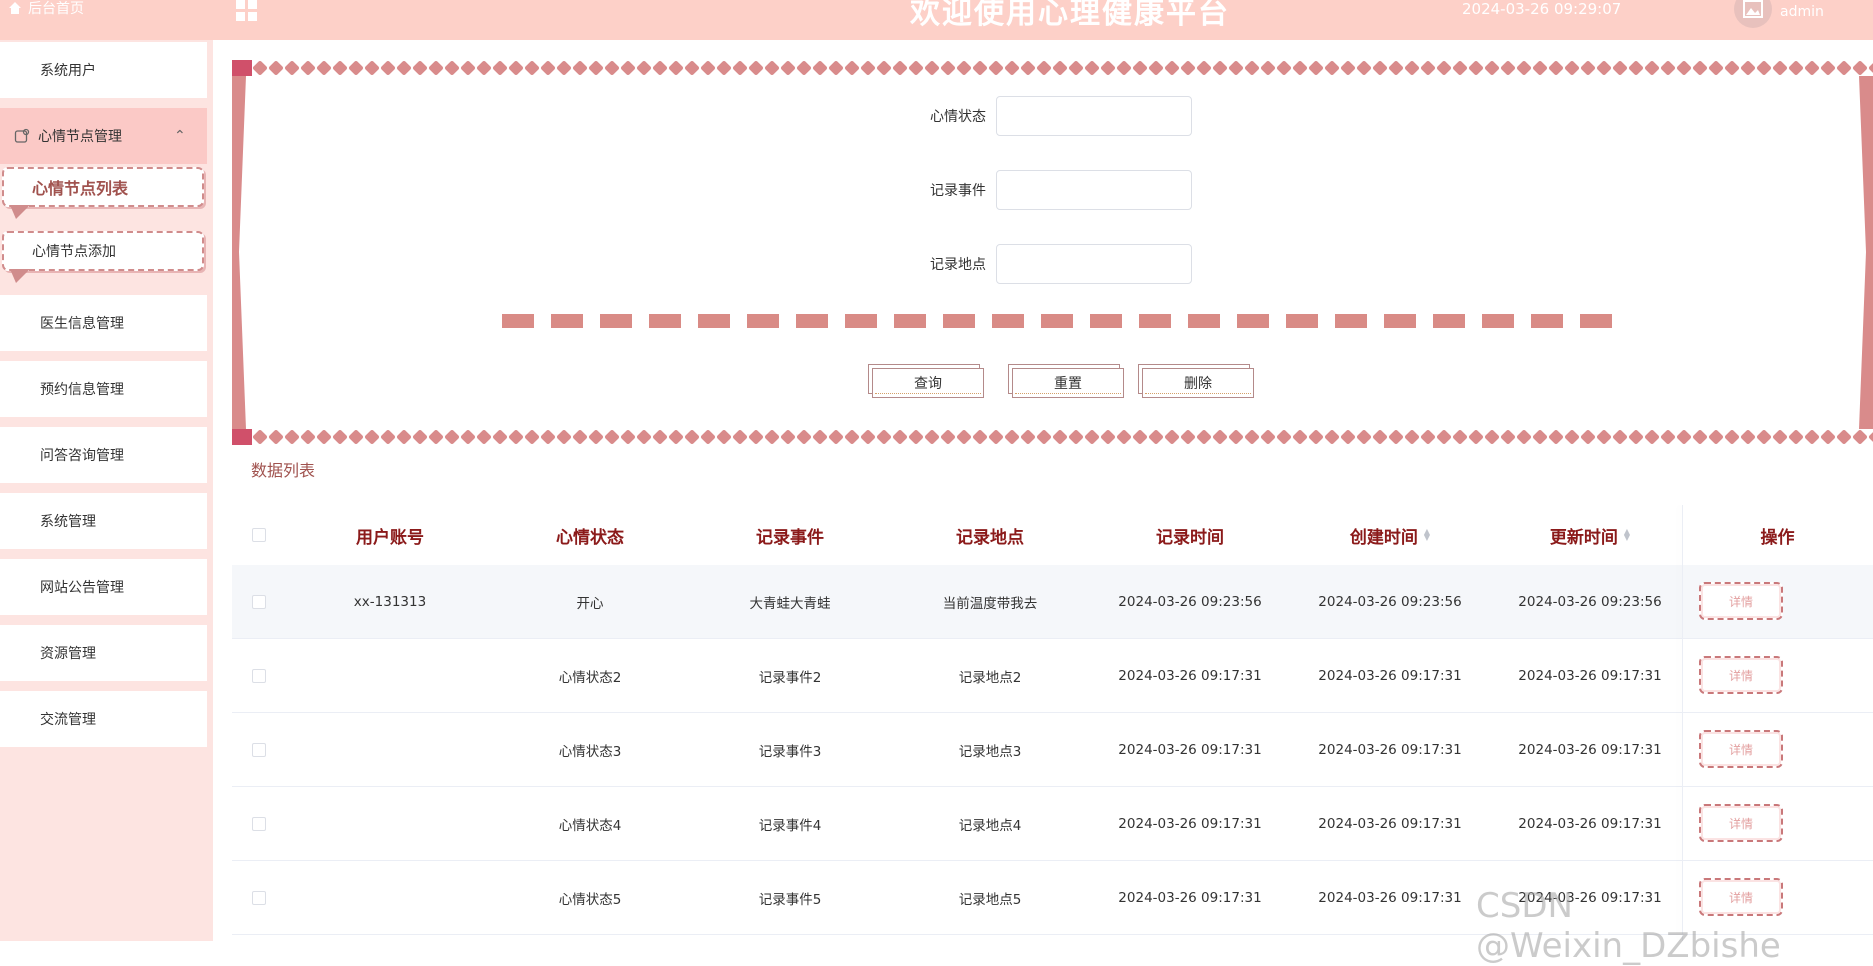  Describe the element at coordinates (590, 678) in the screenshot. I see `table-cell-mood: 心情状态2` at that location.